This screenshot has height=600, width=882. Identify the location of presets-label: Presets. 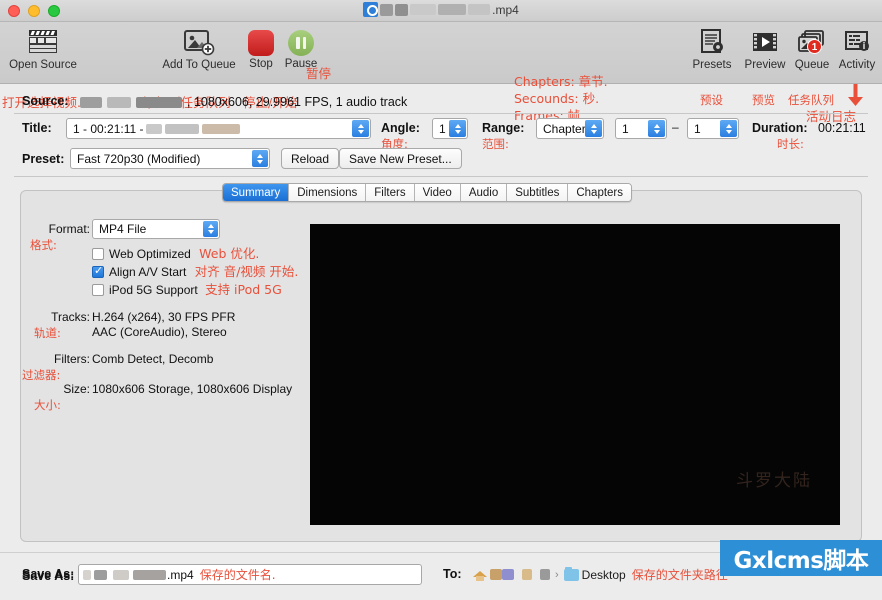
(712, 65).